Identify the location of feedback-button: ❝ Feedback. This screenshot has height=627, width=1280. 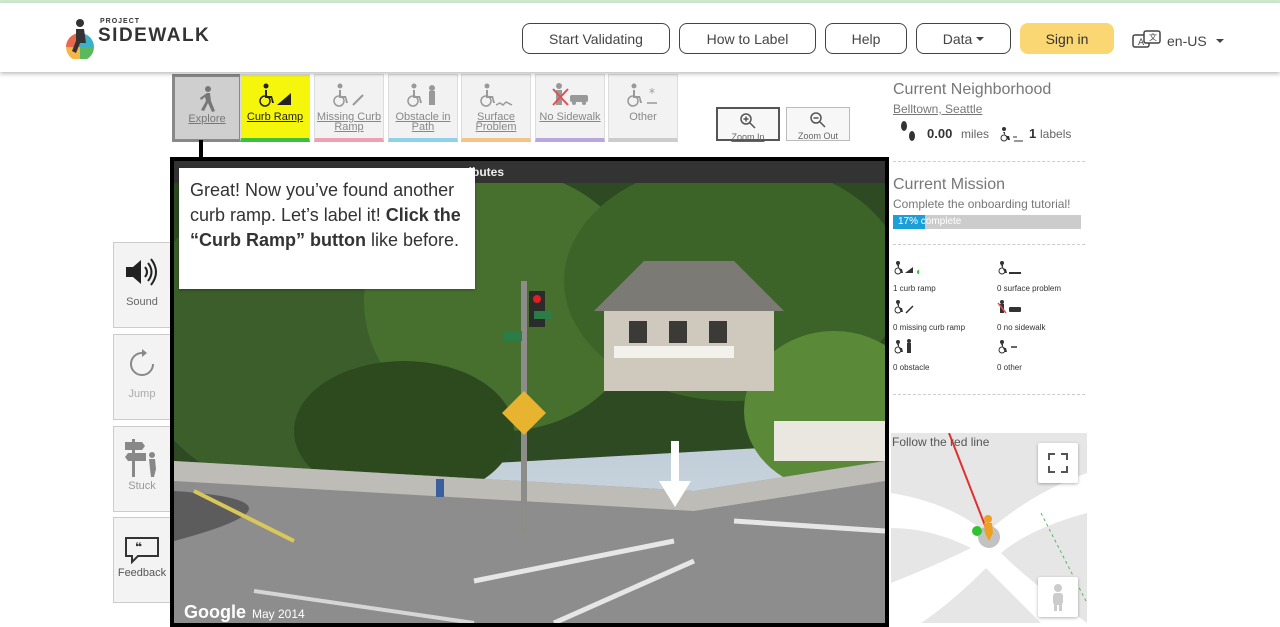
(142, 560).